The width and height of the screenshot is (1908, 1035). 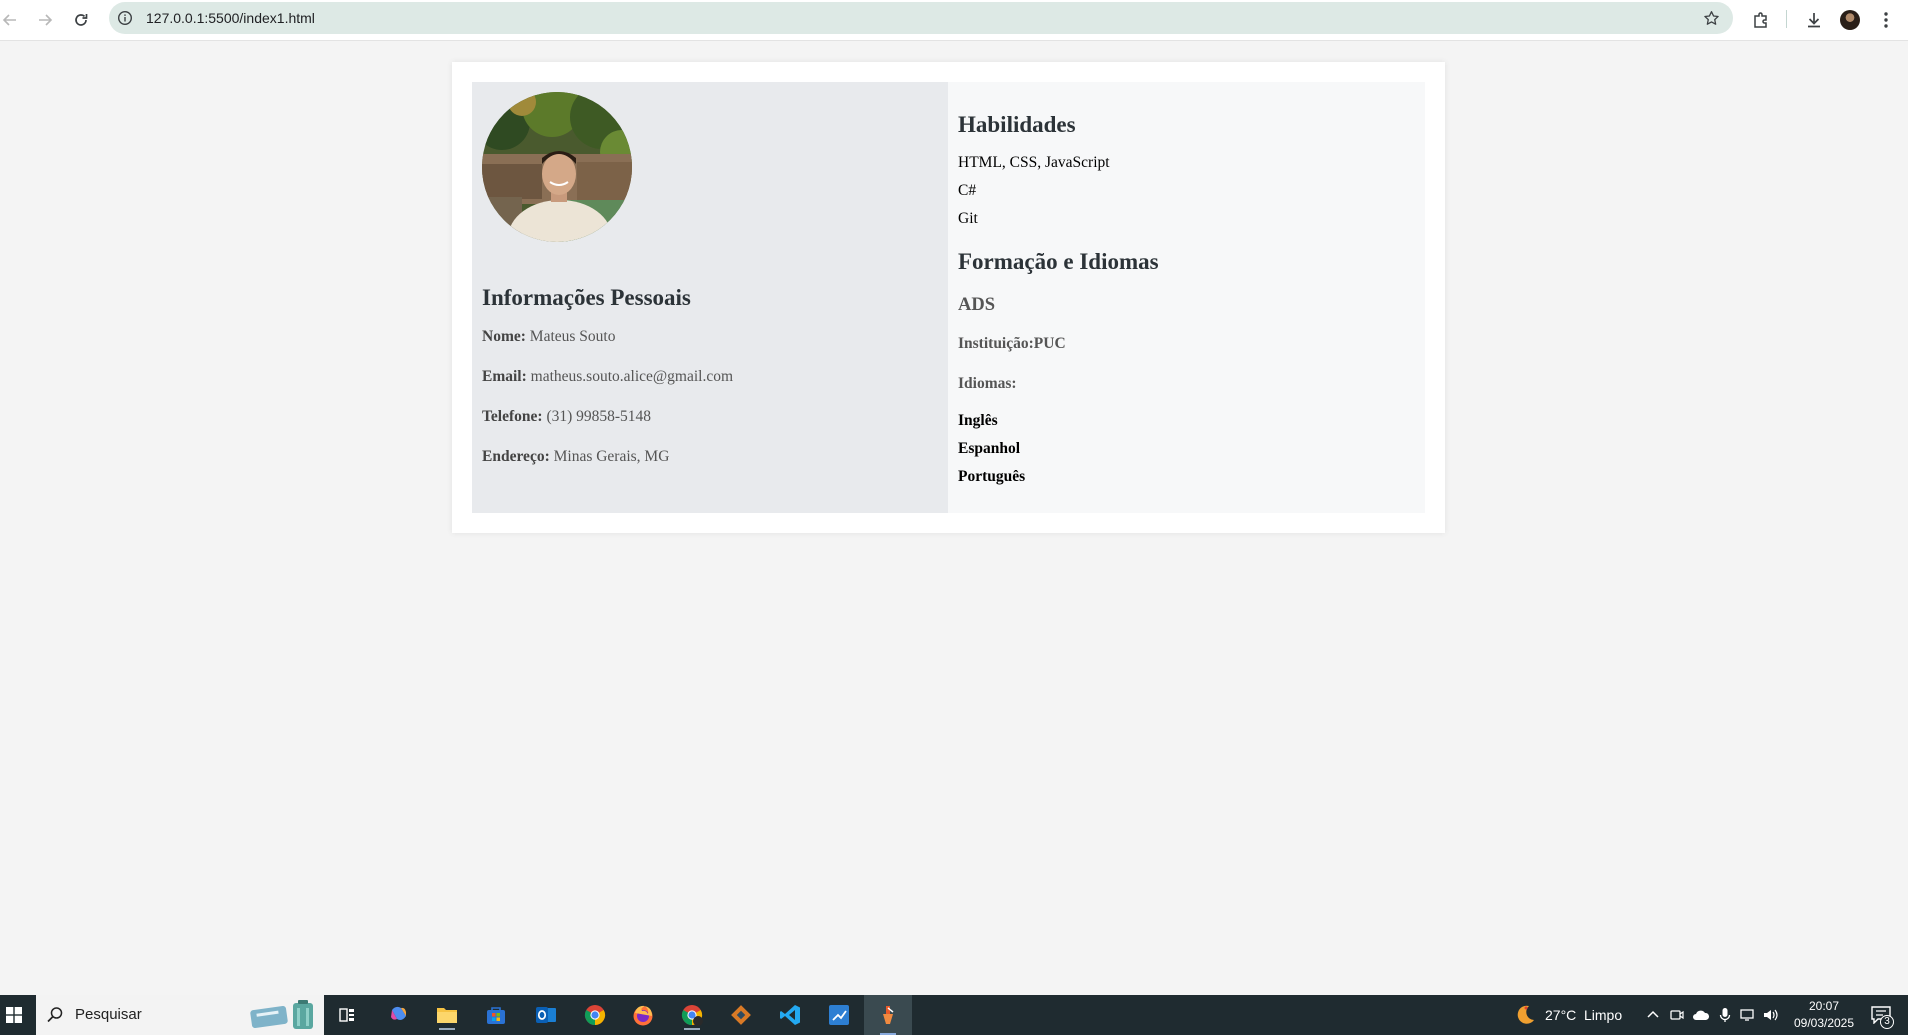 What do you see at coordinates (595, 1015) in the screenshot?
I see `chrome-icon` at bounding box center [595, 1015].